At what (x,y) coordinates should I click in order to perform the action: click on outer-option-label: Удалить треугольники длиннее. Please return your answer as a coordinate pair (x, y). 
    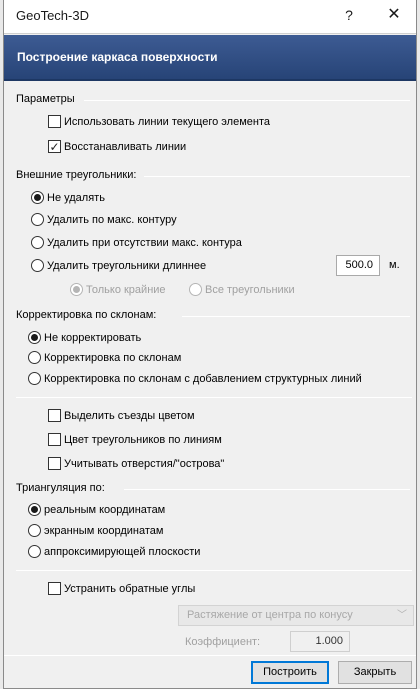
    Looking at the image, I should click on (127, 265).